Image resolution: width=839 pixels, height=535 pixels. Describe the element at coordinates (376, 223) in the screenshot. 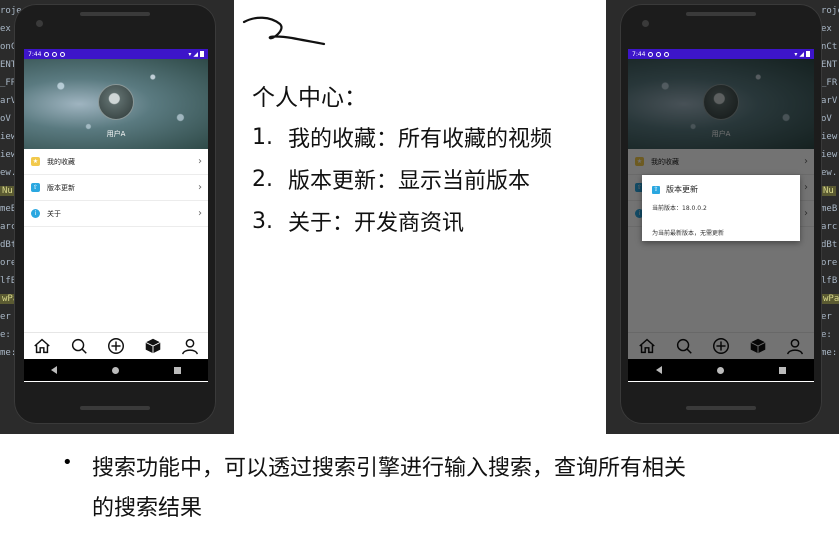

I see `list-text: 关于：开发商资讯` at that location.